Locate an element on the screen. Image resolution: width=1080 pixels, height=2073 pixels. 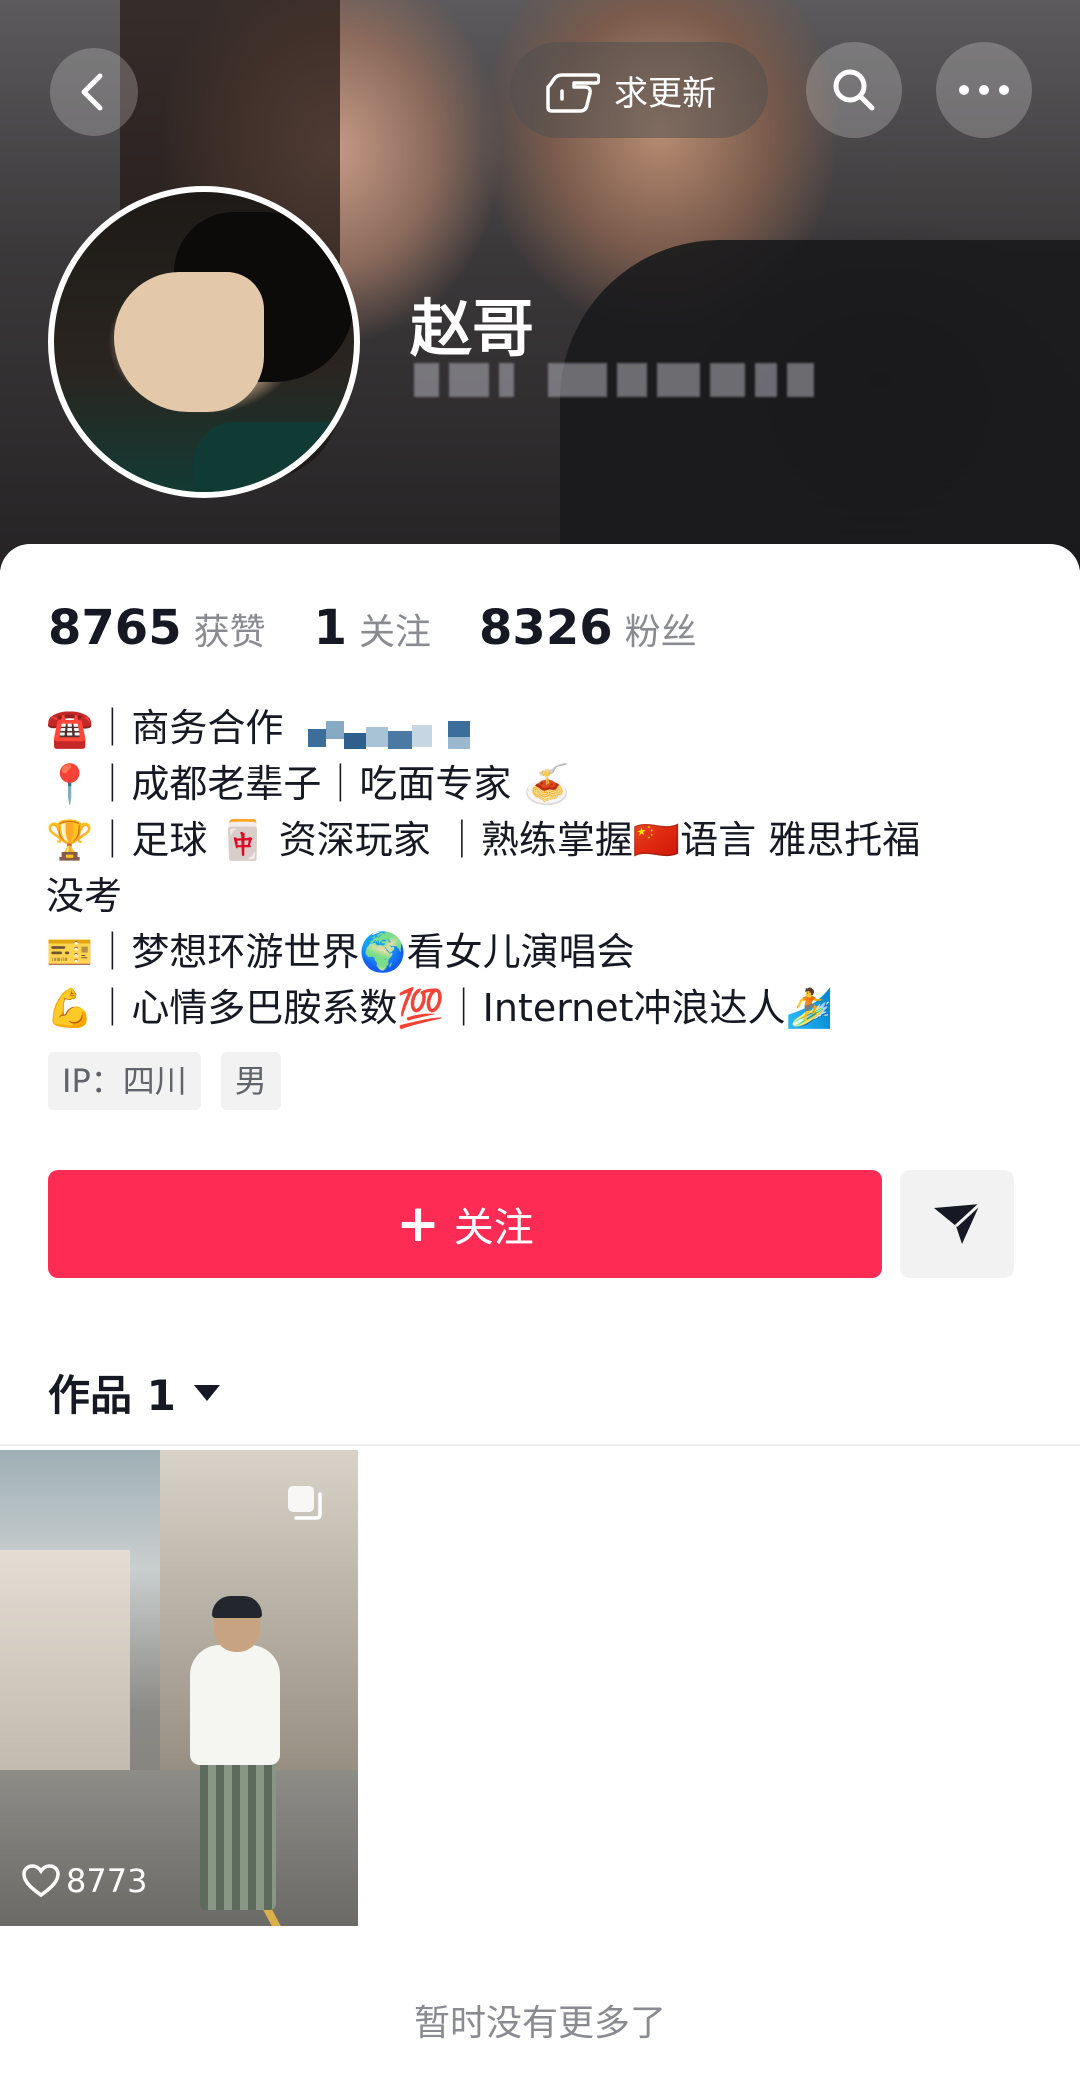
bio-text: ☎️｜商务合作 is located at coordinates (165, 728).